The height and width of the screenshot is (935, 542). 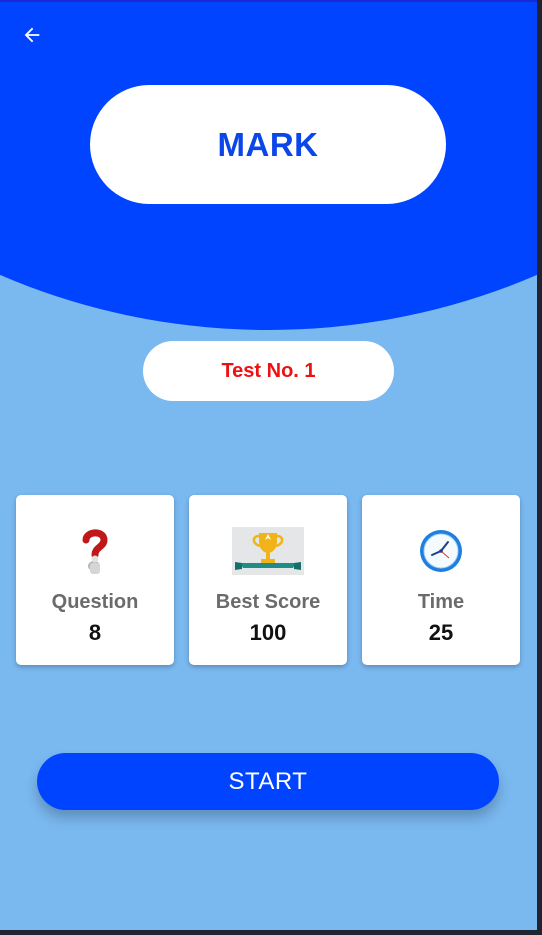 I want to click on top-edge, so click(x=268, y=1).